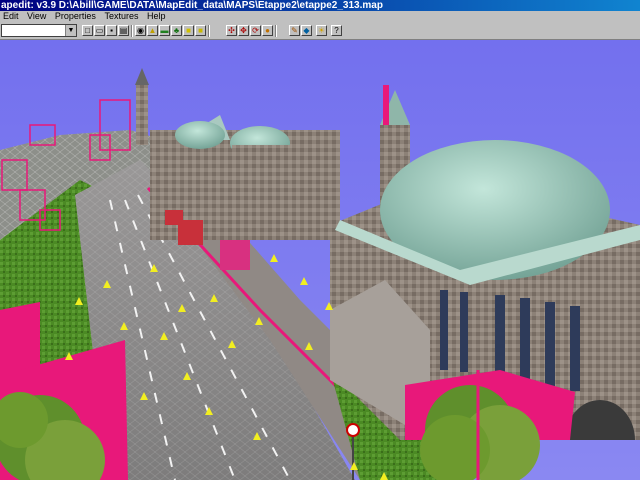 This screenshot has width=640, height=480. What do you see at coordinates (188, 30) in the screenshot?
I see `cube-icon: ■` at bounding box center [188, 30].